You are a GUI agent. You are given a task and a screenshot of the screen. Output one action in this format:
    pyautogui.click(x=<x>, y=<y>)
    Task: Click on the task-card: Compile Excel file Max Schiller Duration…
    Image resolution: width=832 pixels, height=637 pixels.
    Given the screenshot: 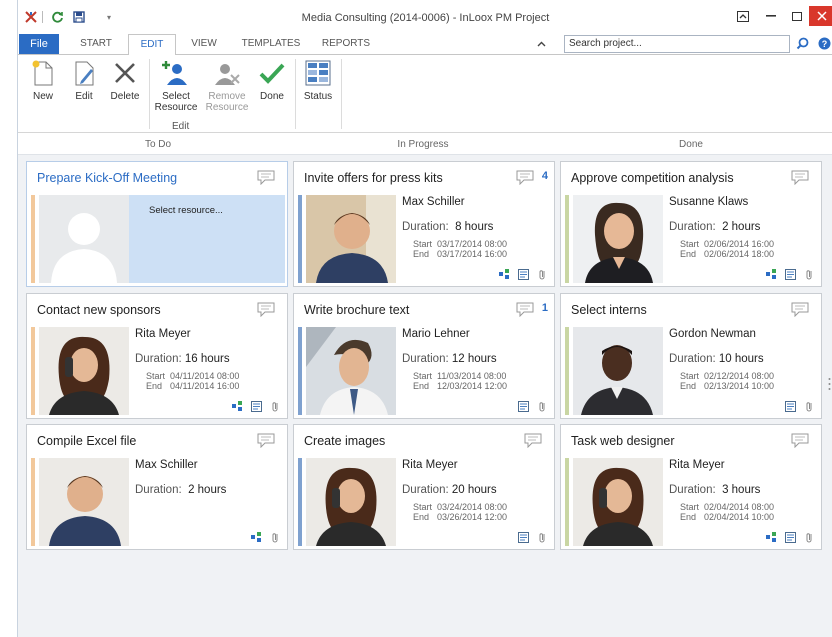 What is the action you would take?
    pyautogui.click(x=157, y=487)
    